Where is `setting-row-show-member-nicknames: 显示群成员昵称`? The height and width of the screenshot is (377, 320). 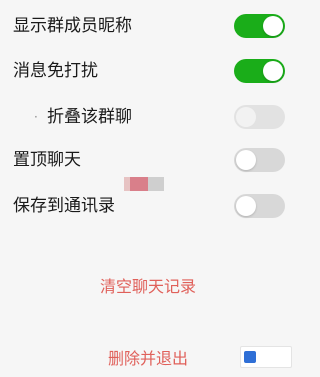 setting-row-show-member-nicknames: 显示群成员昵称 is located at coordinates (148, 26).